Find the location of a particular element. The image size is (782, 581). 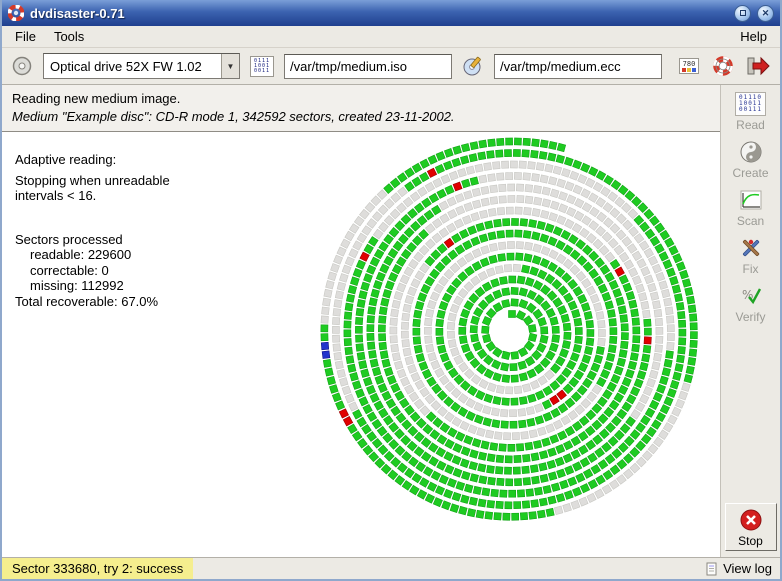

preferences-icon: 780 is located at coordinates (689, 66).